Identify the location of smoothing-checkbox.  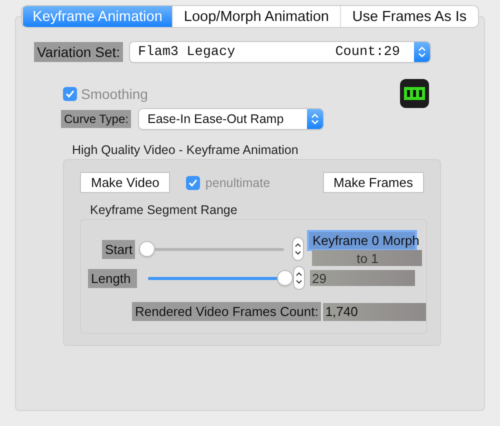
(70, 93).